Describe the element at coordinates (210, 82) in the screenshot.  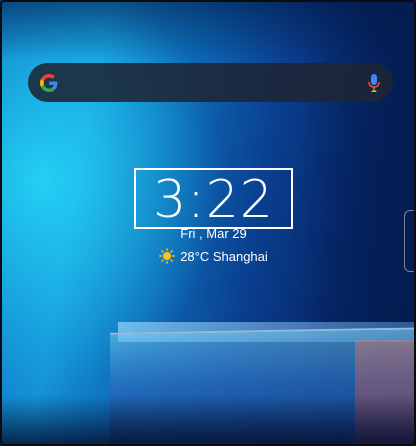
I see `google-search-bar` at that location.